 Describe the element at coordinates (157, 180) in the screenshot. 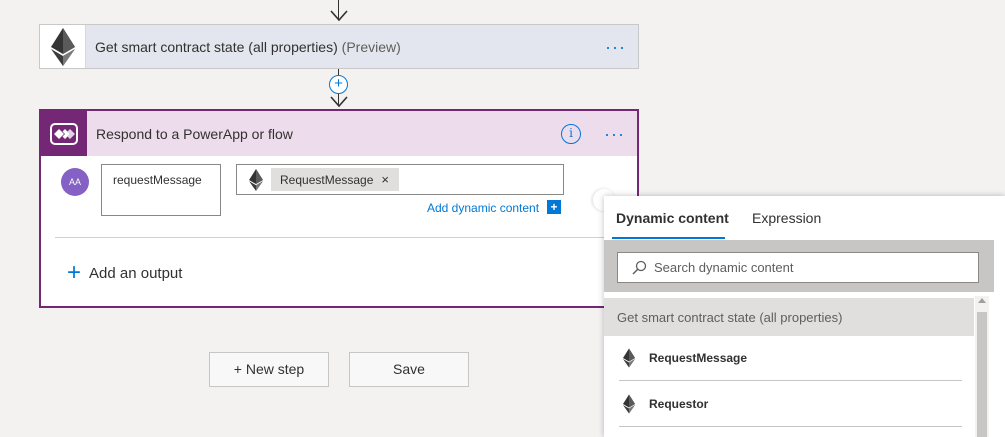

I see `output-name-text: requestMessage` at that location.